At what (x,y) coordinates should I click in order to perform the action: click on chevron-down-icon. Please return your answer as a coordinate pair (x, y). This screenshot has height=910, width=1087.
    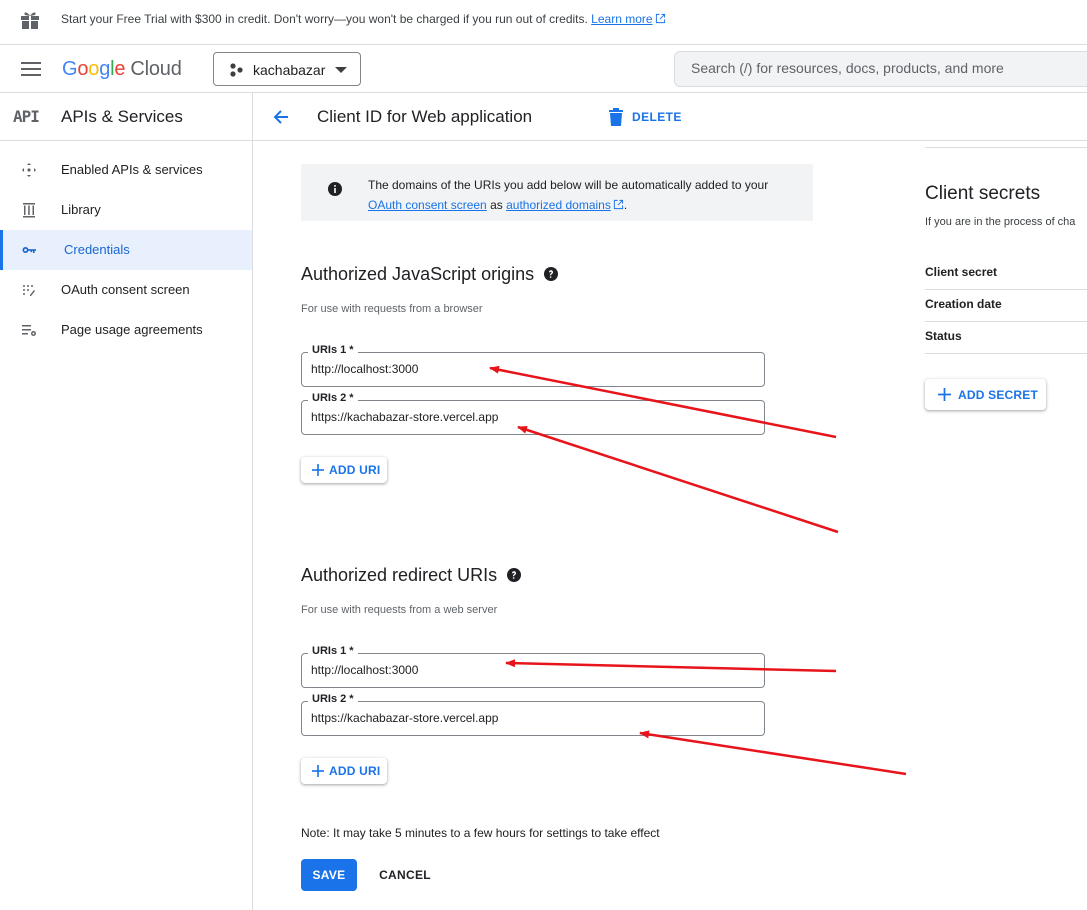
    Looking at the image, I should click on (341, 70).